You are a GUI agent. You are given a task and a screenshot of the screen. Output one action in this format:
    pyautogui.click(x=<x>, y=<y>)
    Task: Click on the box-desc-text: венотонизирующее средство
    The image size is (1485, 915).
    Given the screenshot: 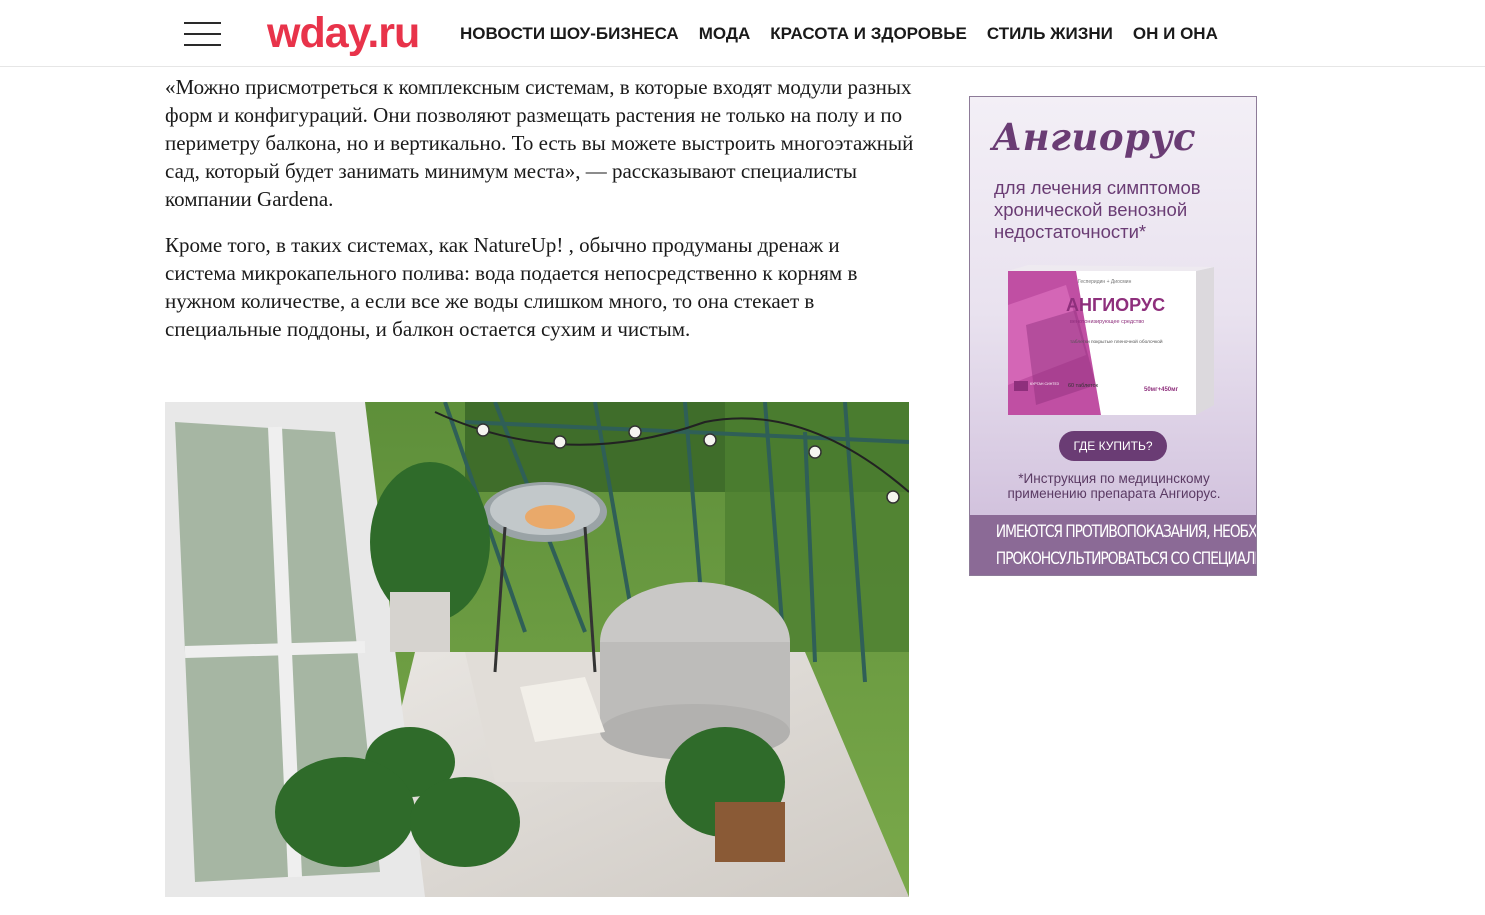 What is the action you would take?
    pyautogui.click(x=1107, y=322)
    